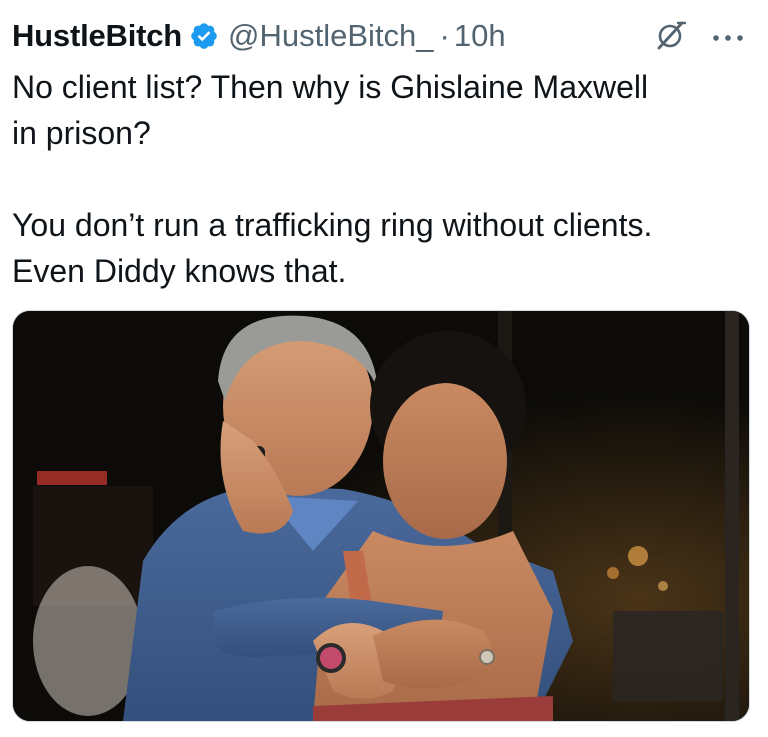  I want to click on timestamp: 10h, so click(480, 36).